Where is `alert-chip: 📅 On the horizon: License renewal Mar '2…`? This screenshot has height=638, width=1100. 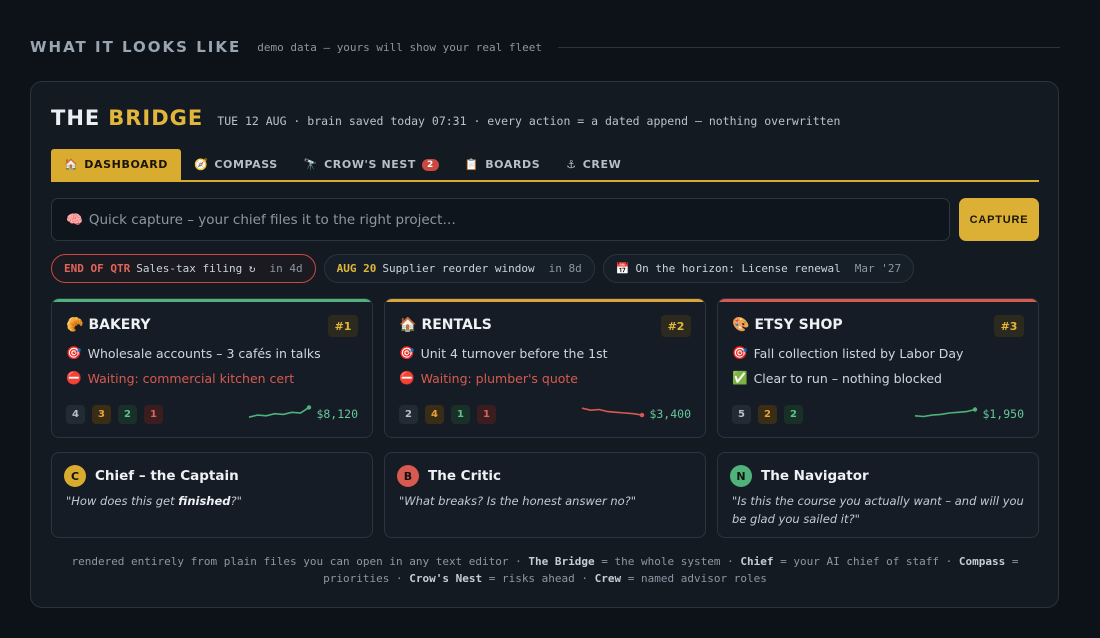 alert-chip: 📅 On the horizon: License renewal Mar '2… is located at coordinates (758, 268).